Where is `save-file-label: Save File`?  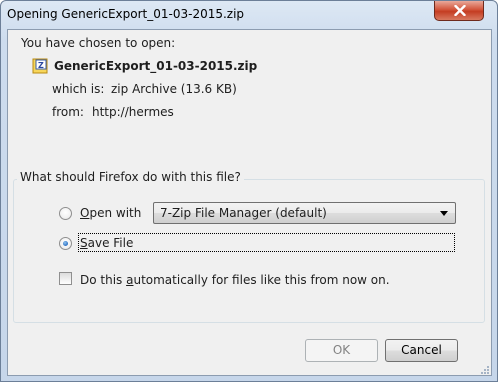 save-file-label: Save File is located at coordinates (106, 243).